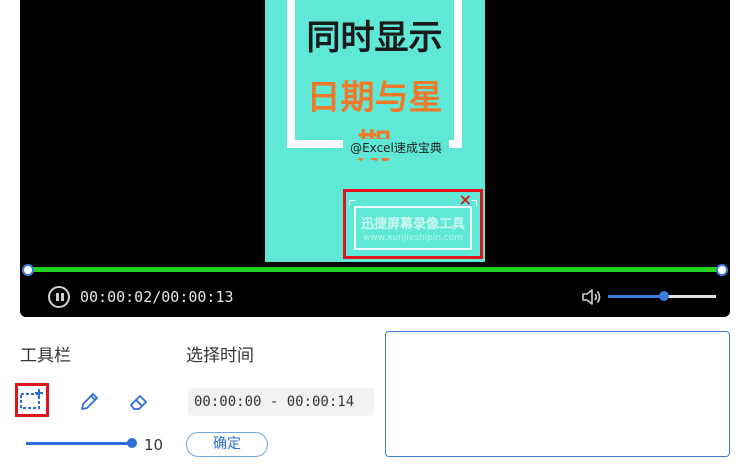 The height and width of the screenshot is (471, 750). What do you see at coordinates (132, 443) in the screenshot?
I see `brush-size-handle` at bounding box center [132, 443].